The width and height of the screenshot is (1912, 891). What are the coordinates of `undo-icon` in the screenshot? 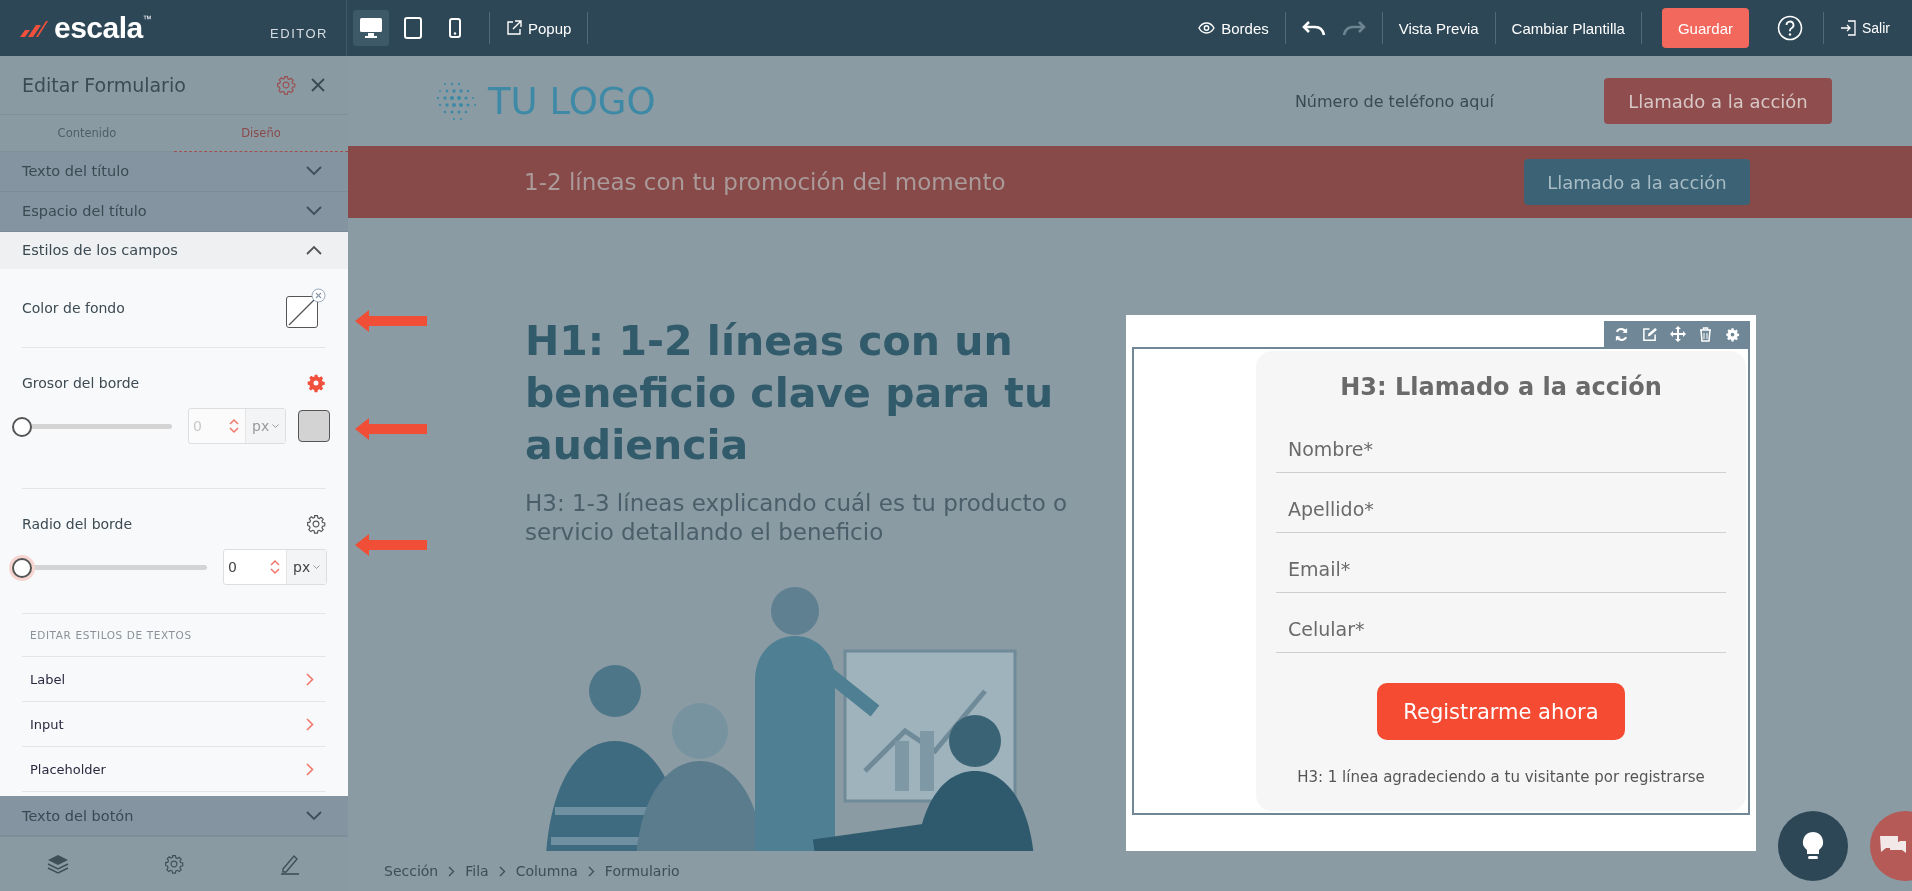 It's located at (1313, 28).